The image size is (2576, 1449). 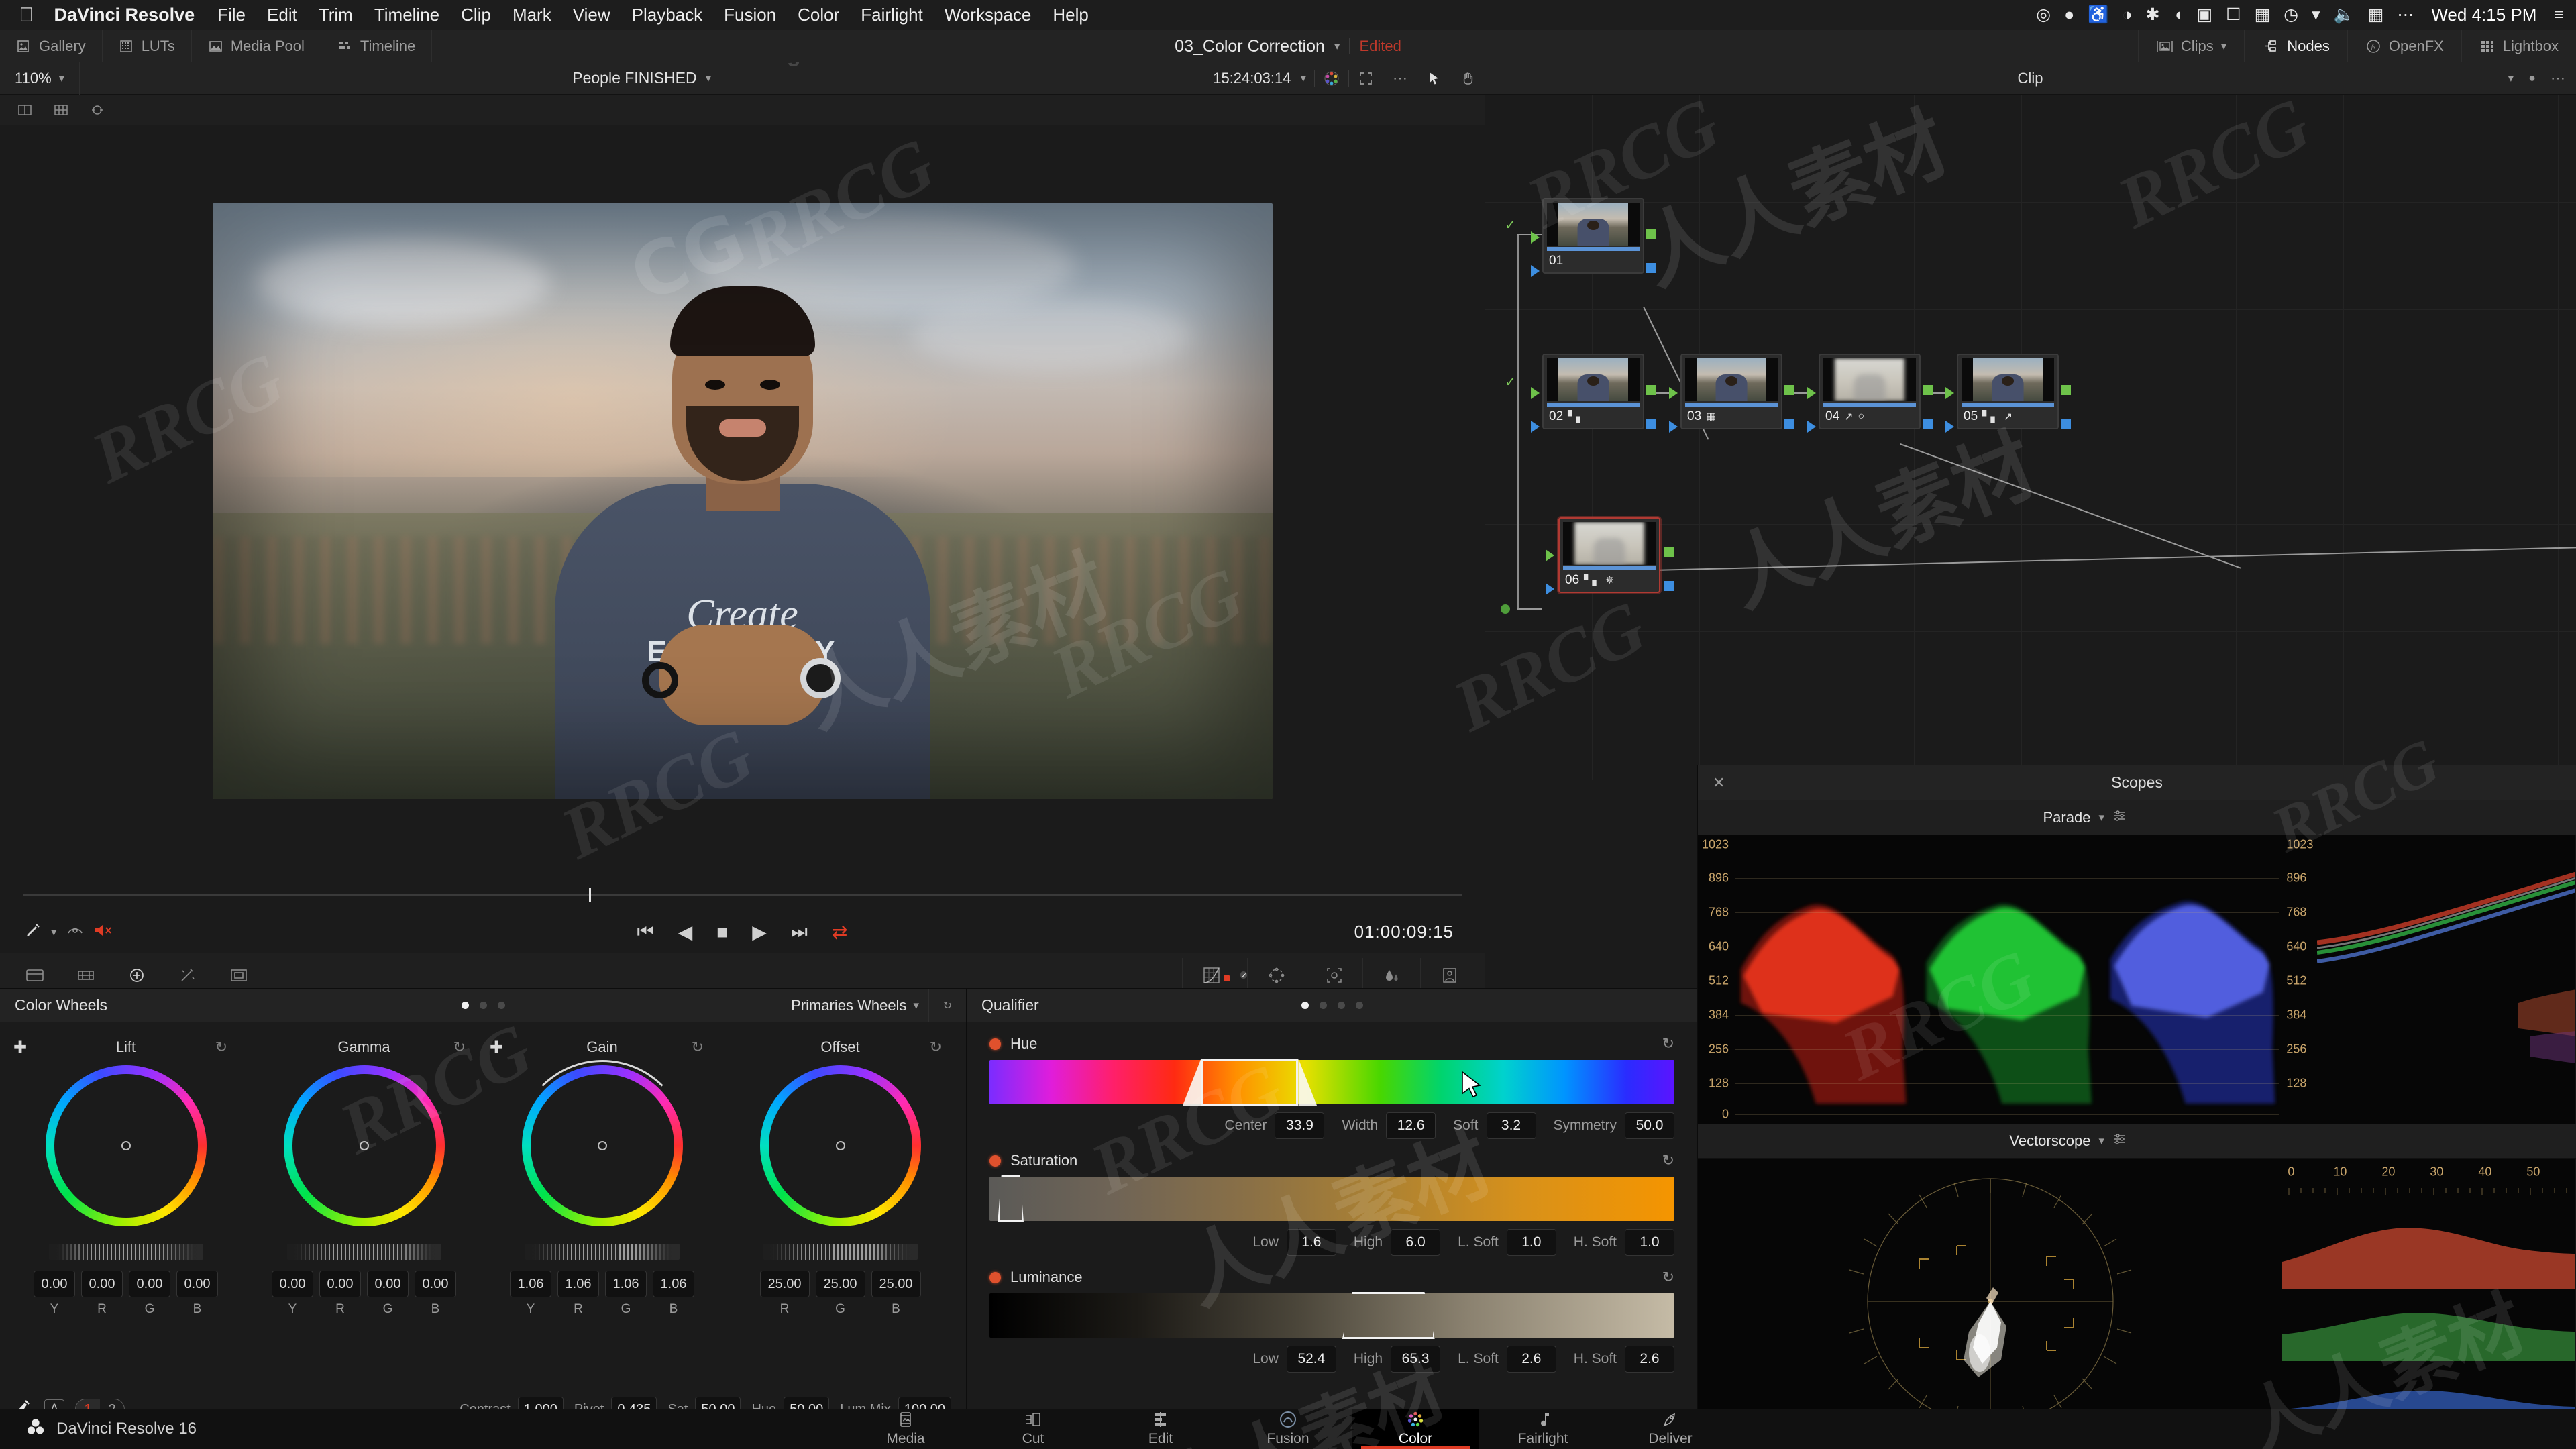 What do you see at coordinates (2043, 15) in the screenshot?
I see `record-icon: ◎` at bounding box center [2043, 15].